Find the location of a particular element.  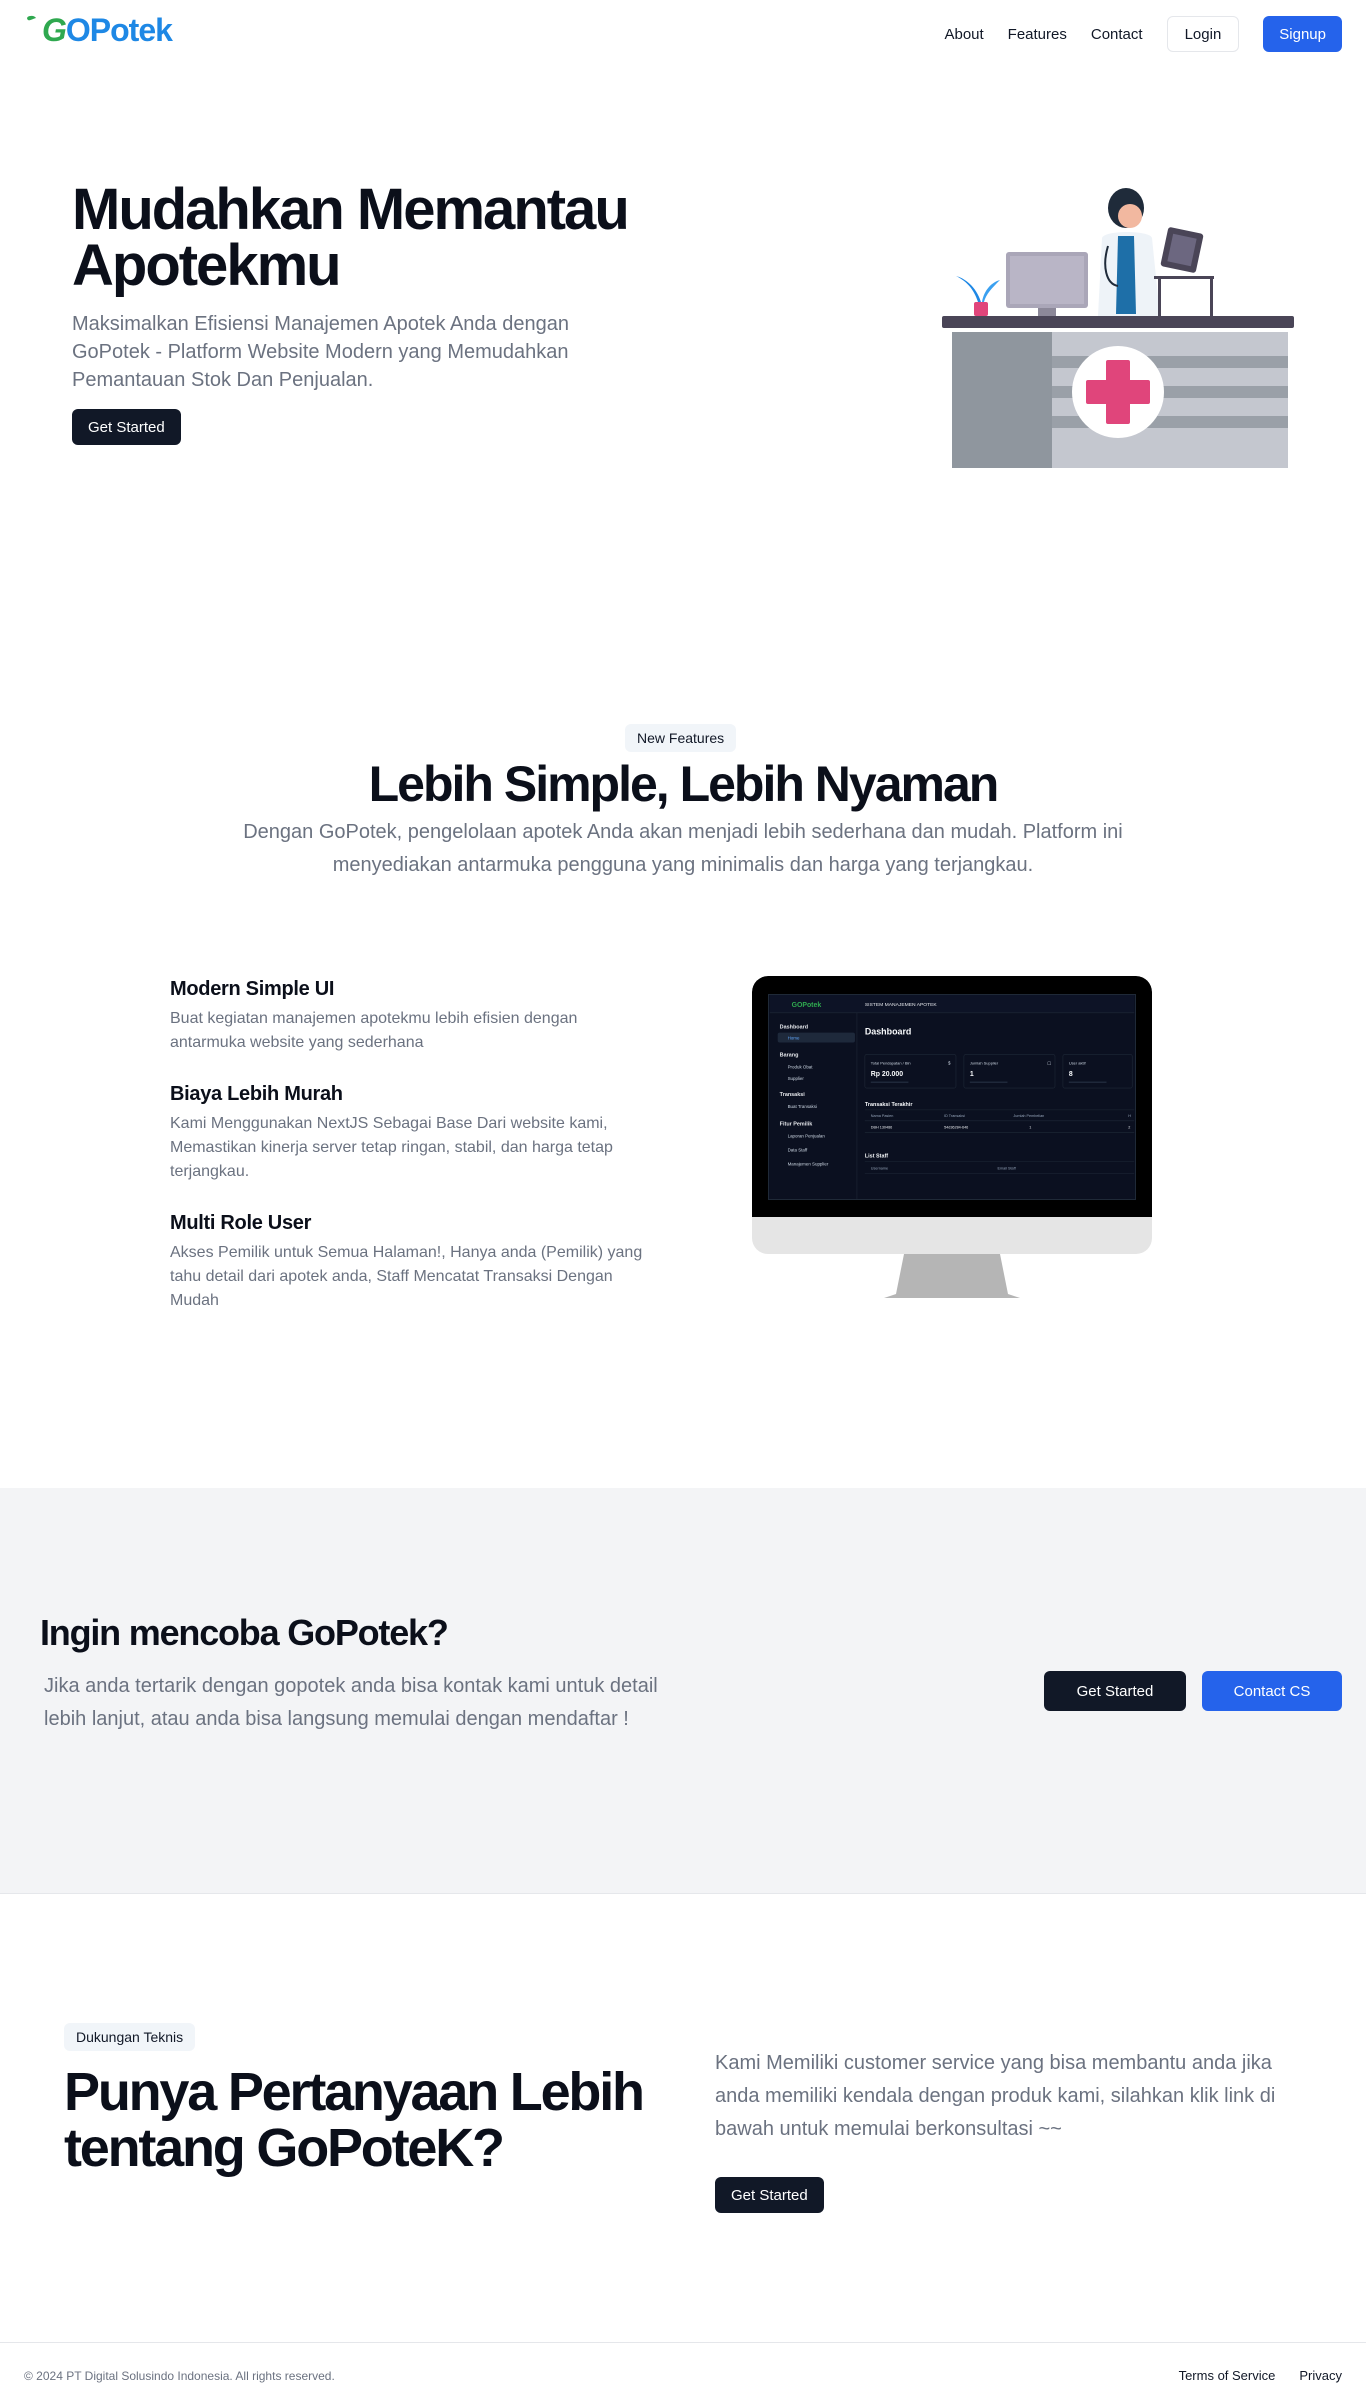

screen-side-produk: Produk Obat is located at coordinates (801, 1066).